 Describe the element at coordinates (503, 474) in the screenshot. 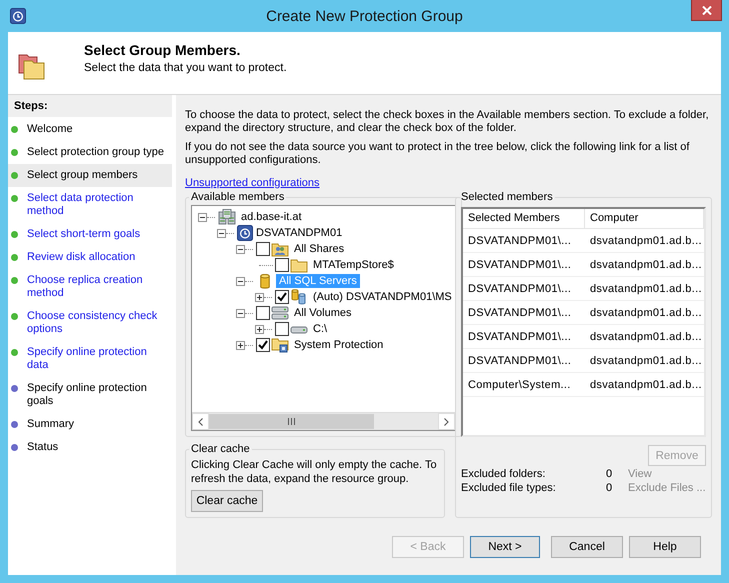

I see `exclusion-label: Excluded folders:` at that location.